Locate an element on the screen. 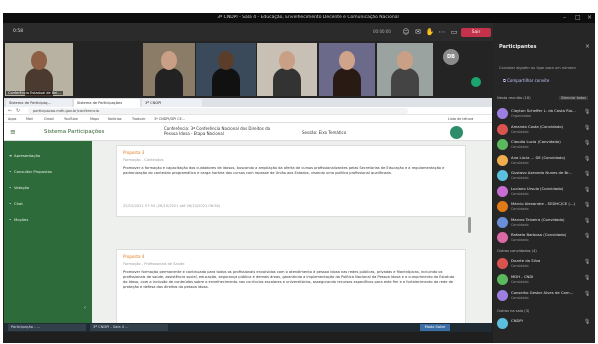 The image size is (598, 344). participant-row: Marcos Teixeira (Convidado) Convidado 🎙 is located at coordinates (545, 223).